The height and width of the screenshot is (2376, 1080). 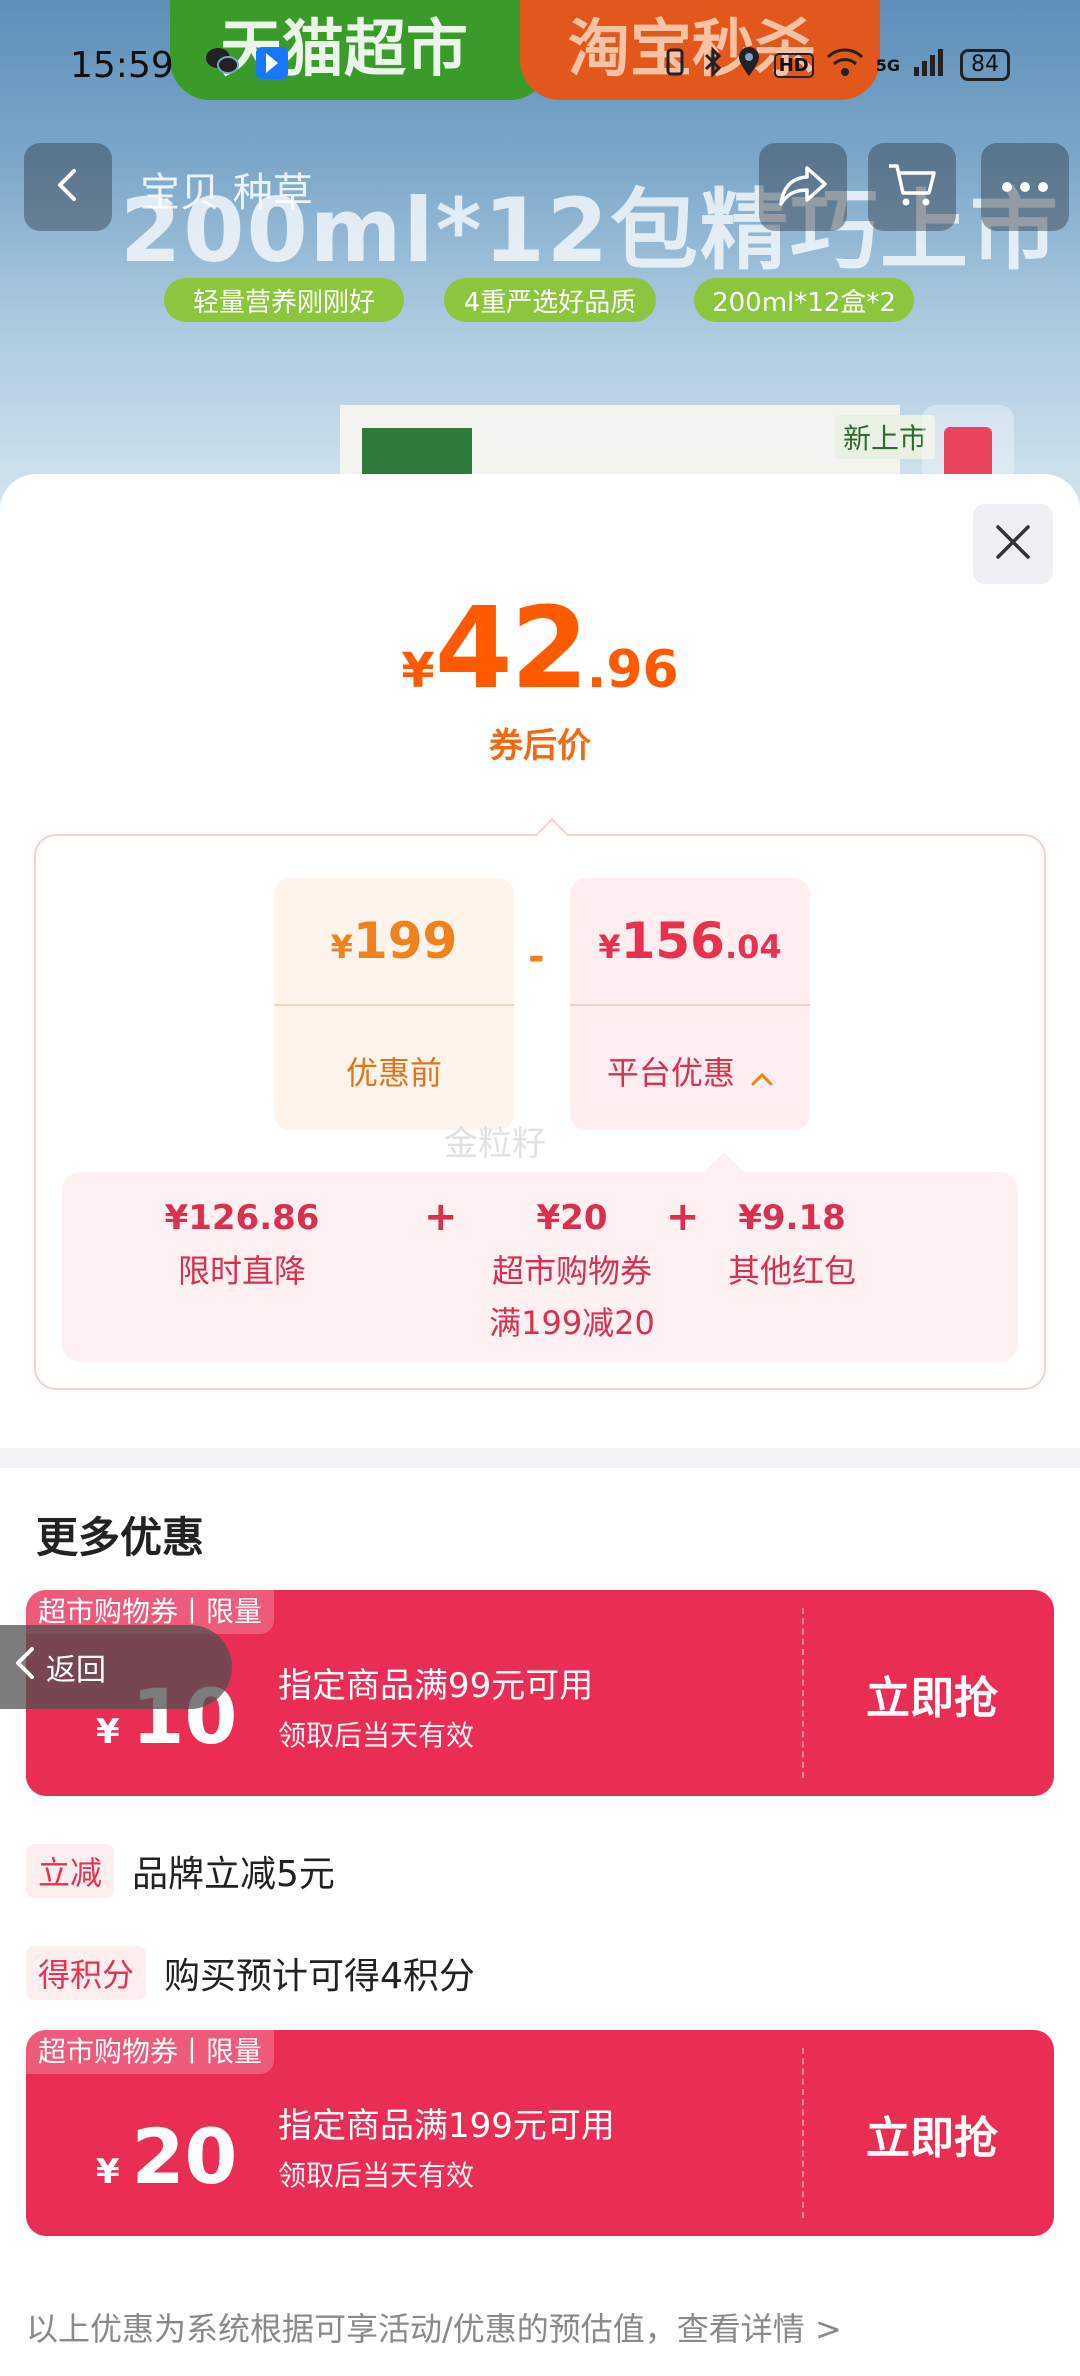 I want to click on minus-sign: -, so click(x=536, y=957).